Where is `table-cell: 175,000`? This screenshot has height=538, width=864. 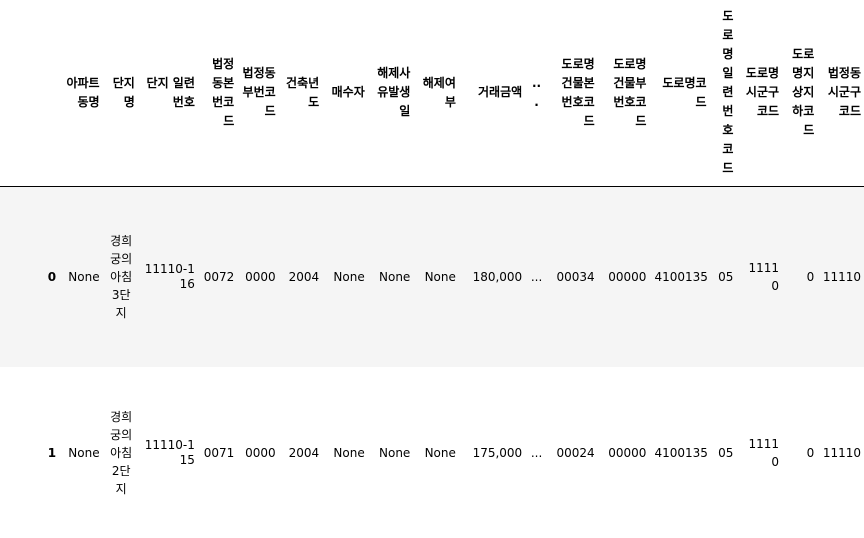 table-cell: 175,000 is located at coordinates (497, 452).